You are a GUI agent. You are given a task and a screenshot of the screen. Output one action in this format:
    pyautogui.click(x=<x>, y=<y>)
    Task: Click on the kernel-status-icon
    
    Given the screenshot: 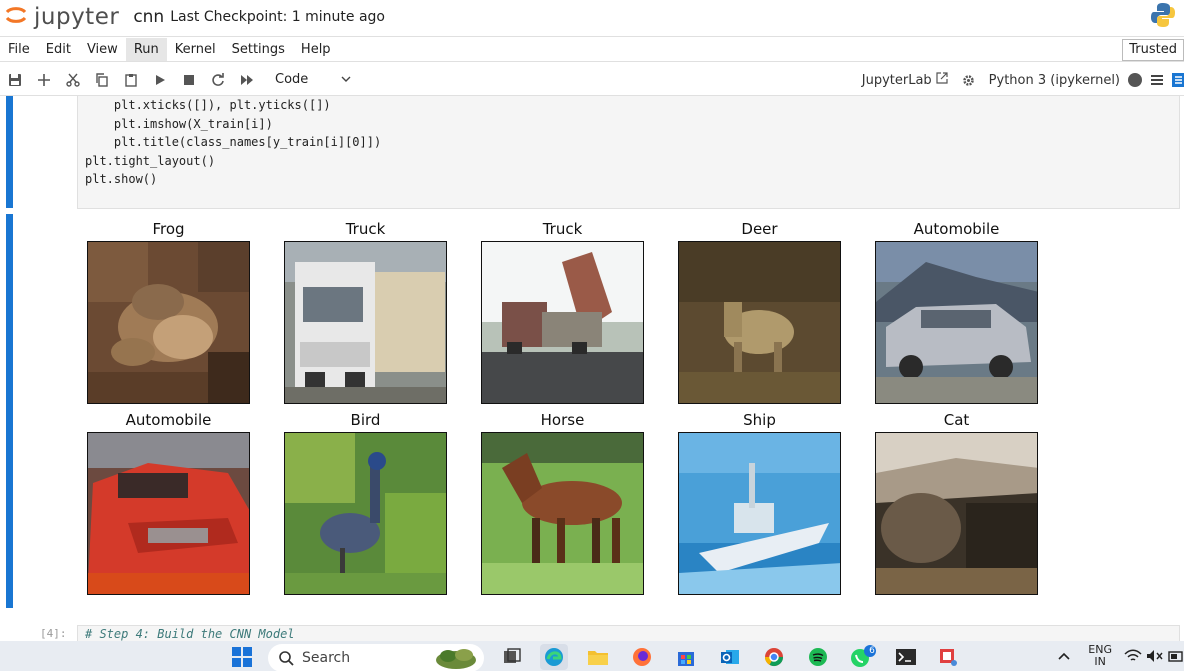 What is the action you would take?
    pyautogui.click(x=1135, y=80)
    